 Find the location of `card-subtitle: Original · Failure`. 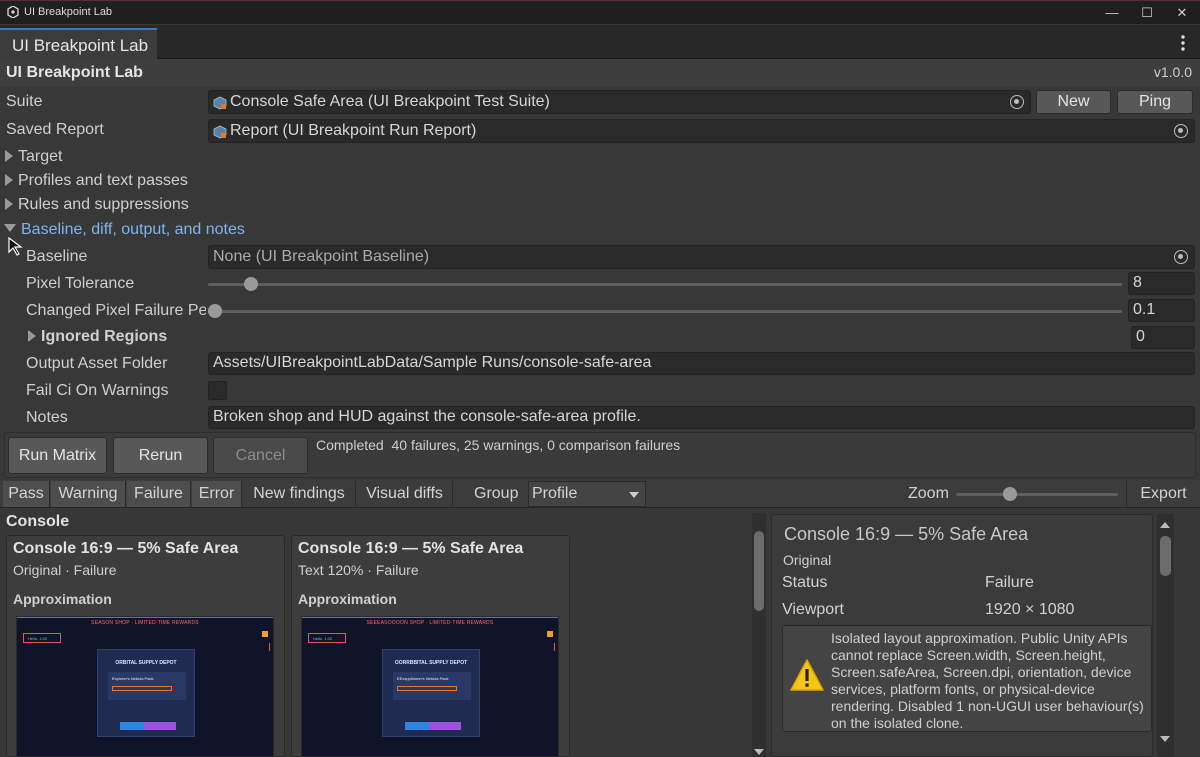

card-subtitle: Original · Failure is located at coordinates (65, 570).